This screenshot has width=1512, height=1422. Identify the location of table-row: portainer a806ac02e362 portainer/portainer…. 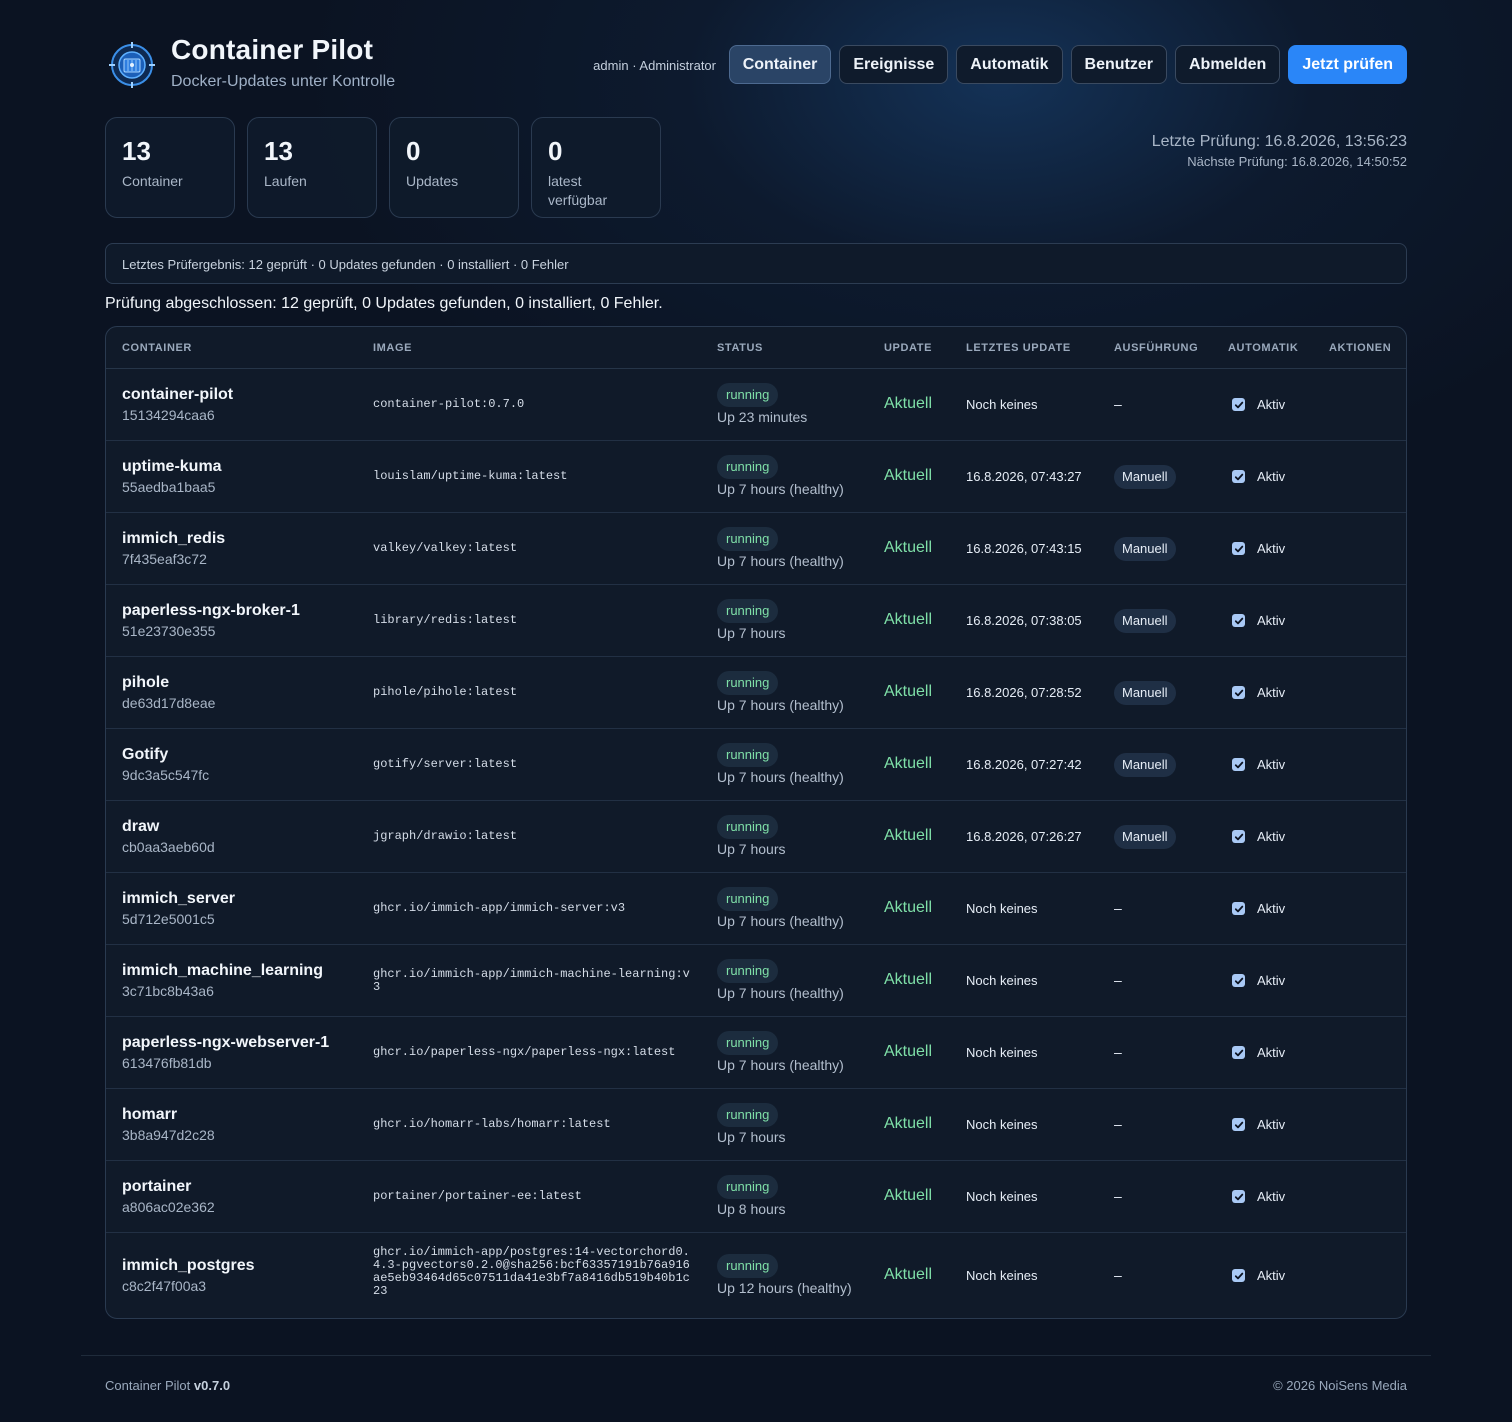
(756, 1197).